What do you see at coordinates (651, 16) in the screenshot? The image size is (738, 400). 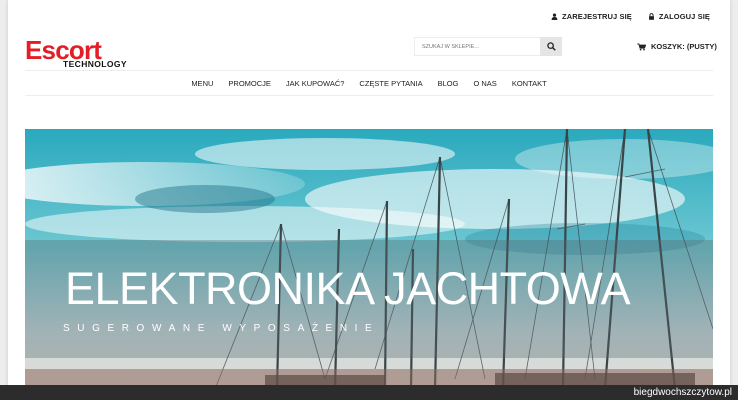 I see `lock-icon` at bounding box center [651, 16].